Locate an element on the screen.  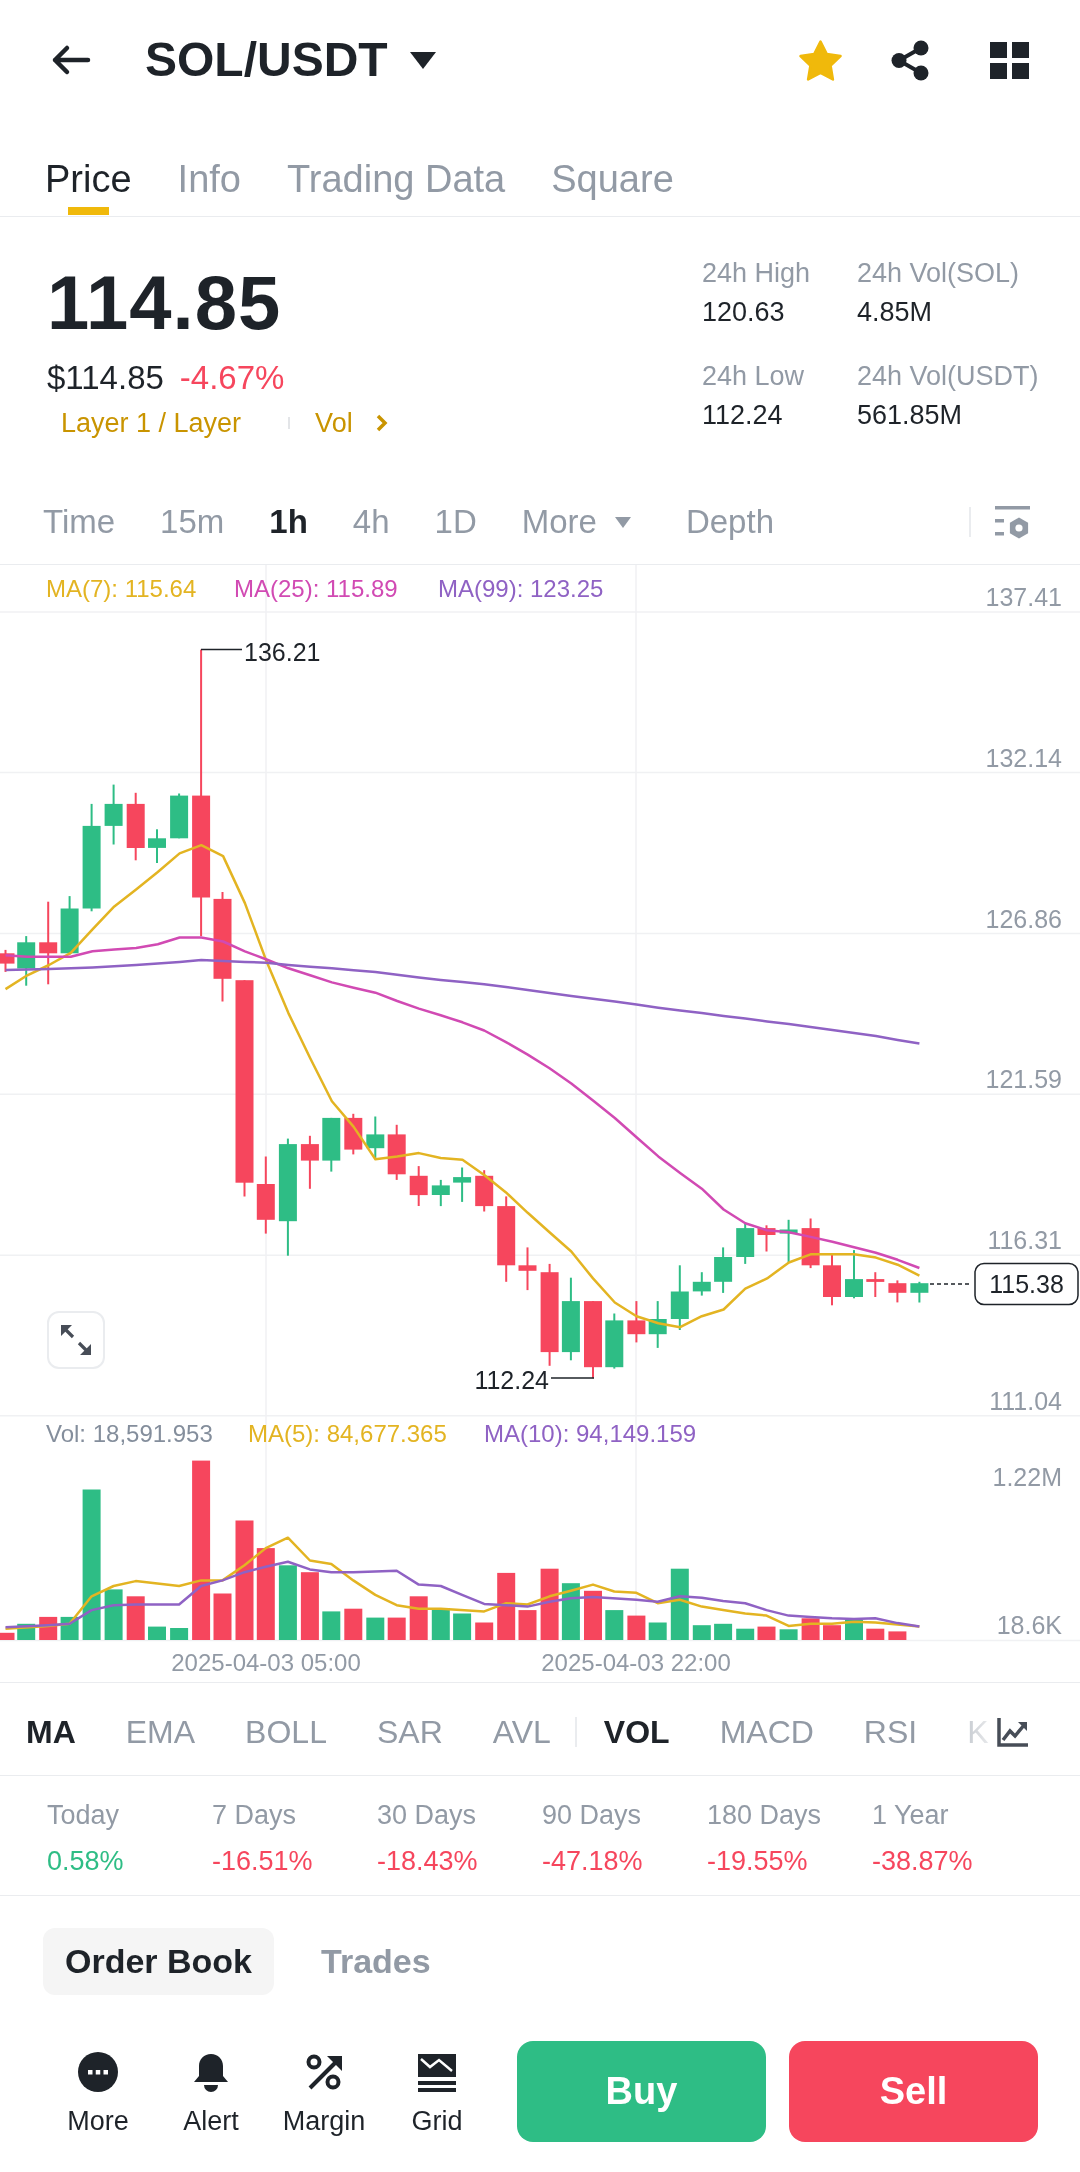
action-button: Margin is located at coordinates (324, 2091).